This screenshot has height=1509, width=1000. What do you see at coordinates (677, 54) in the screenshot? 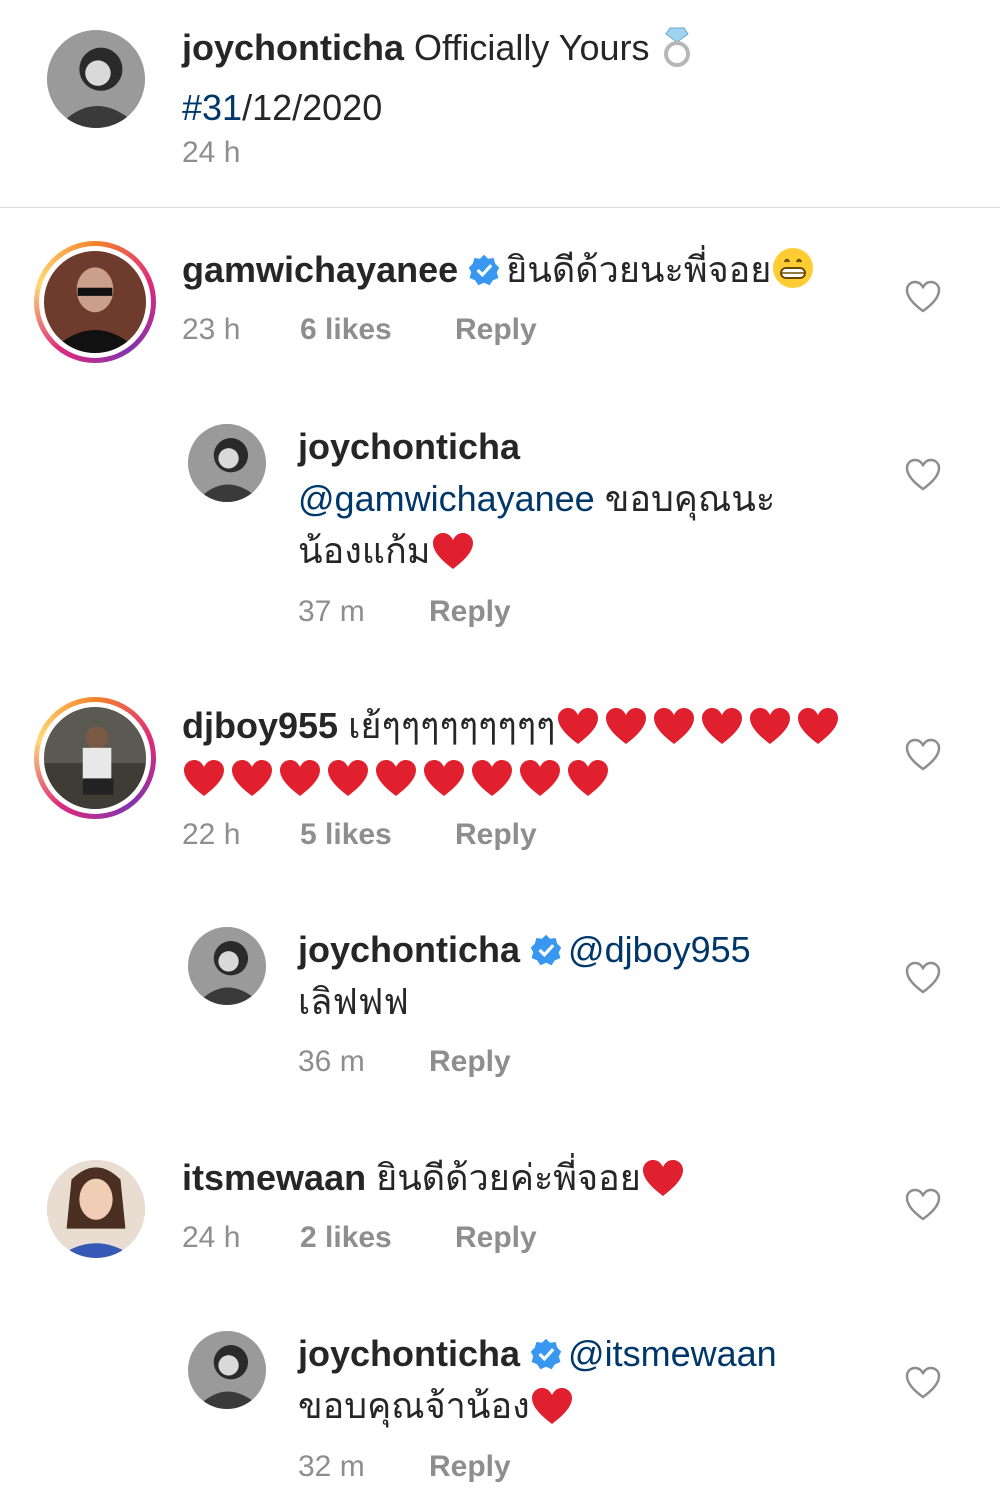
I see `ring-icon` at bounding box center [677, 54].